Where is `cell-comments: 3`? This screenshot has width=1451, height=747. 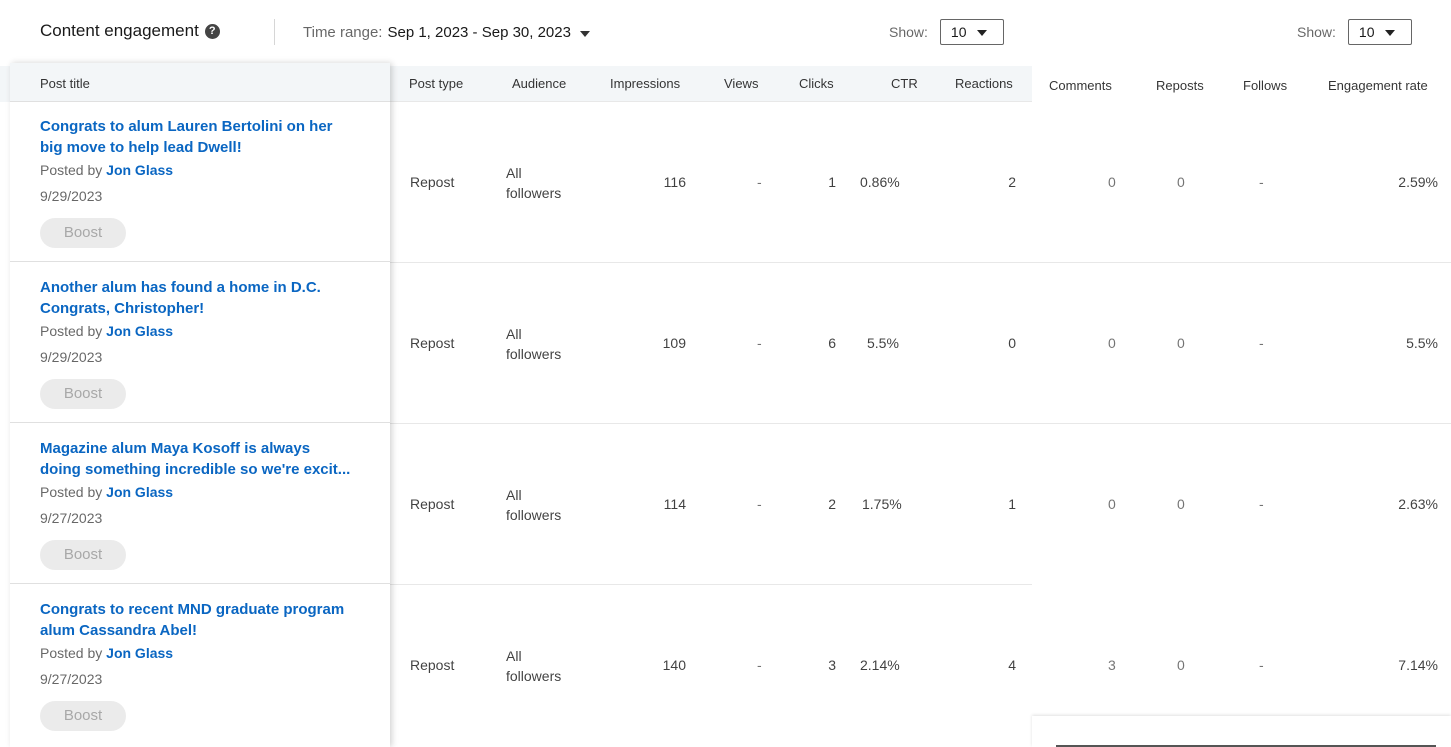 cell-comments: 3 is located at coordinates (1112, 665).